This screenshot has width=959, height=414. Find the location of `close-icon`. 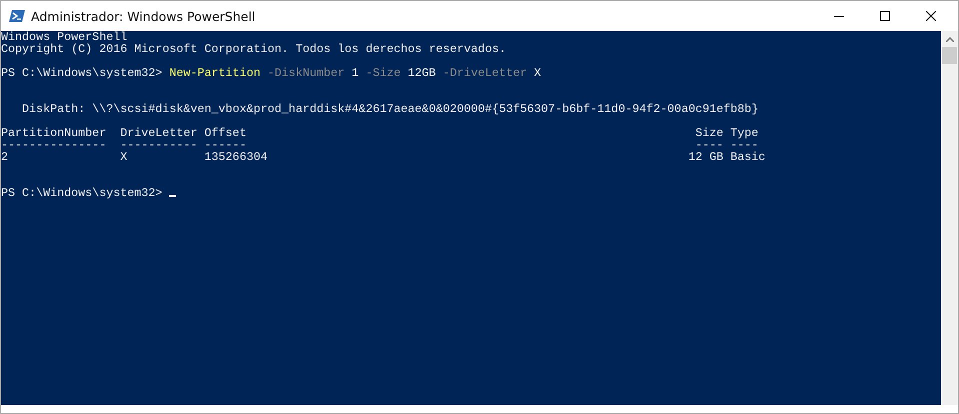

close-icon is located at coordinates (931, 16).